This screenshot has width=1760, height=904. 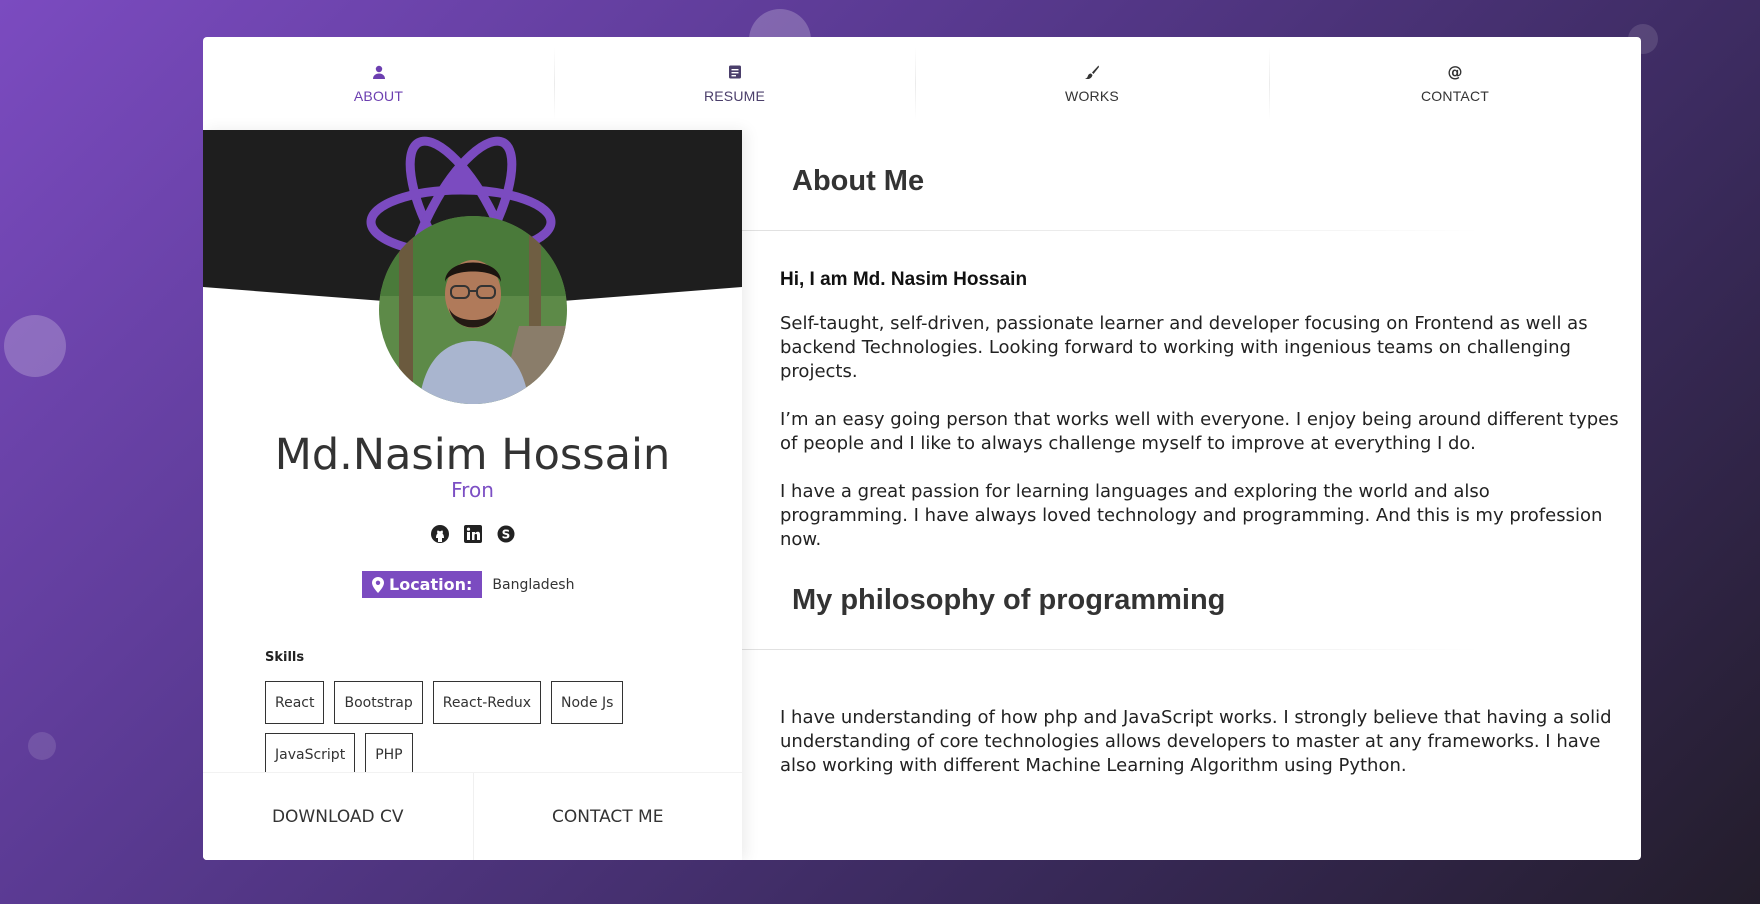 What do you see at coordinates (904, 279) in the screenshot?
I see `about-greeting: Hi, I am Md. Nasim Hossain` at bounding box center [904, 279].